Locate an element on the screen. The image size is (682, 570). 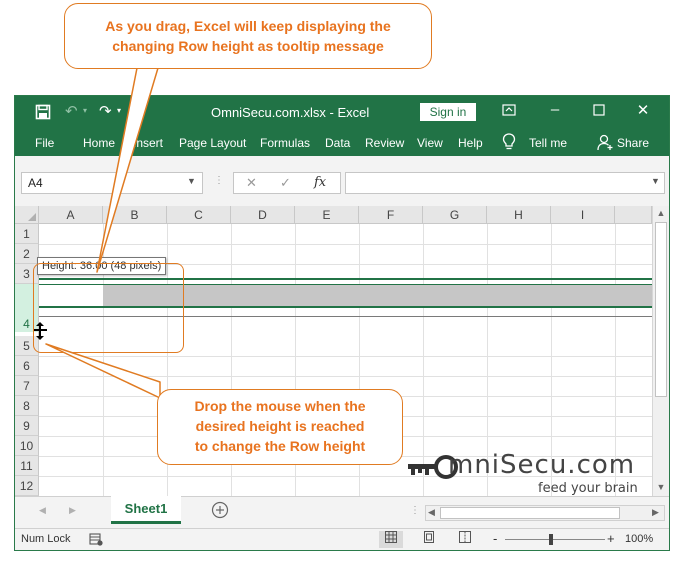
top-callout-line-2: changing Row height as tooltip message is located at coordinates (248, 46).